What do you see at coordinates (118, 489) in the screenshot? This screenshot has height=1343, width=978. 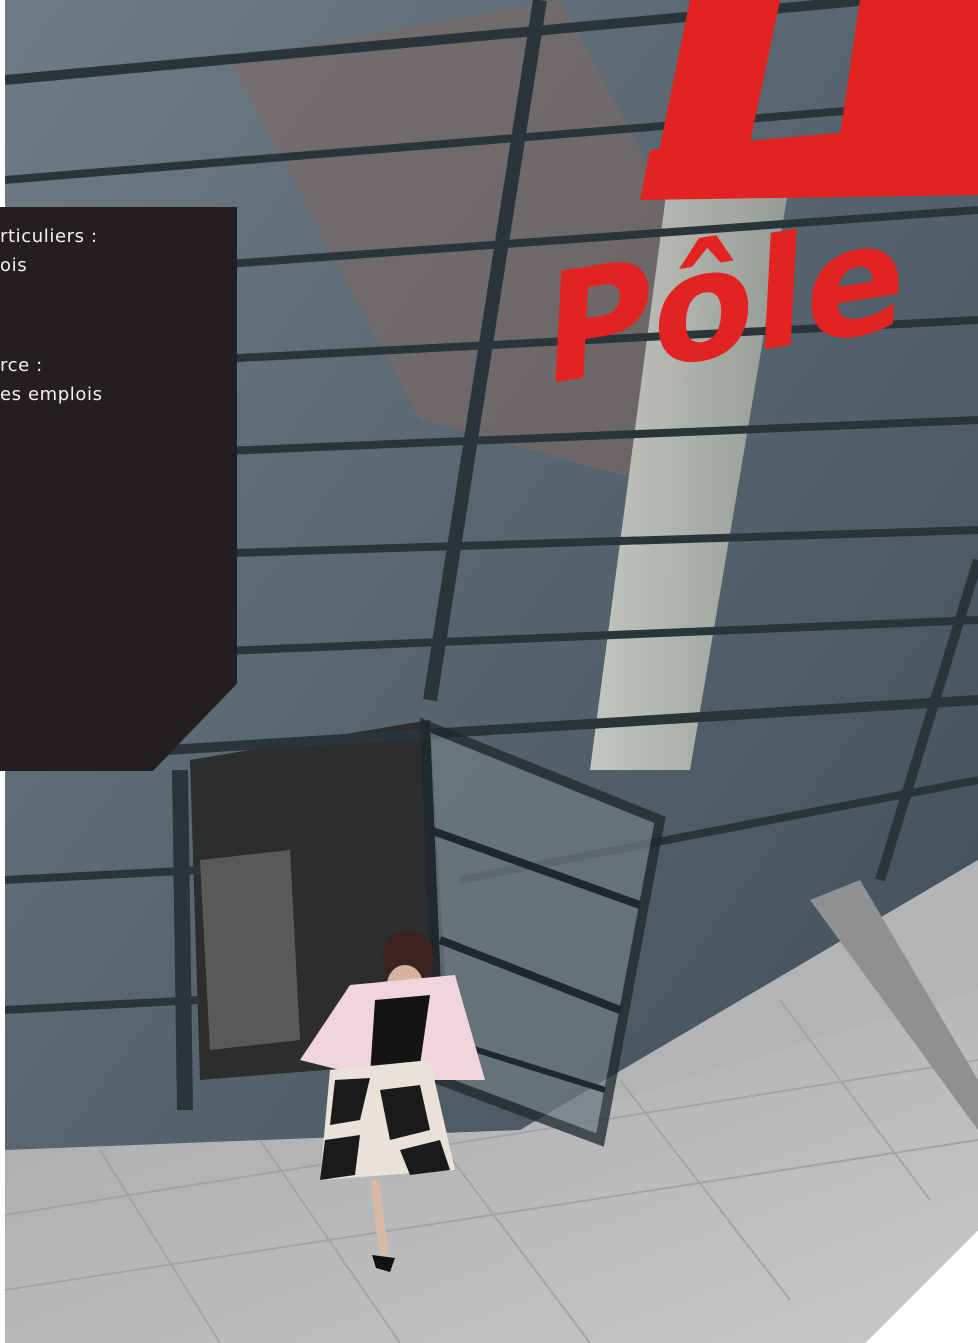 I see `text-panel` at bounding box center [118, 489].